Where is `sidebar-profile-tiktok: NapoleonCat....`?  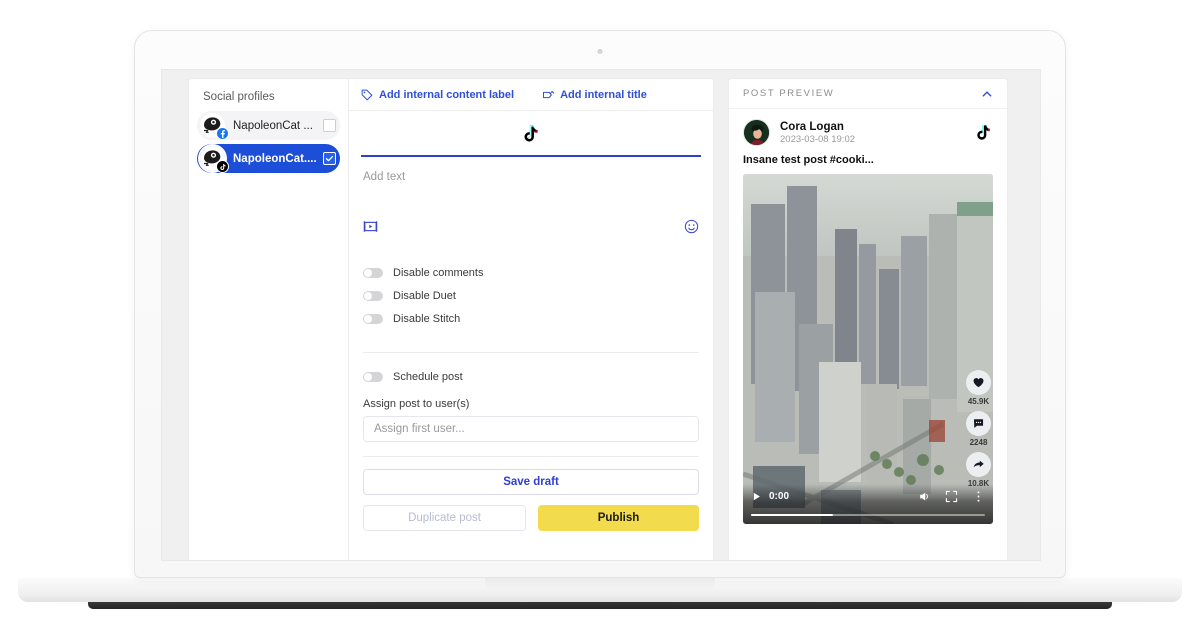
sidebar-profile-tiktok: NapoleonCat.... is located at coordinates (268, 158).